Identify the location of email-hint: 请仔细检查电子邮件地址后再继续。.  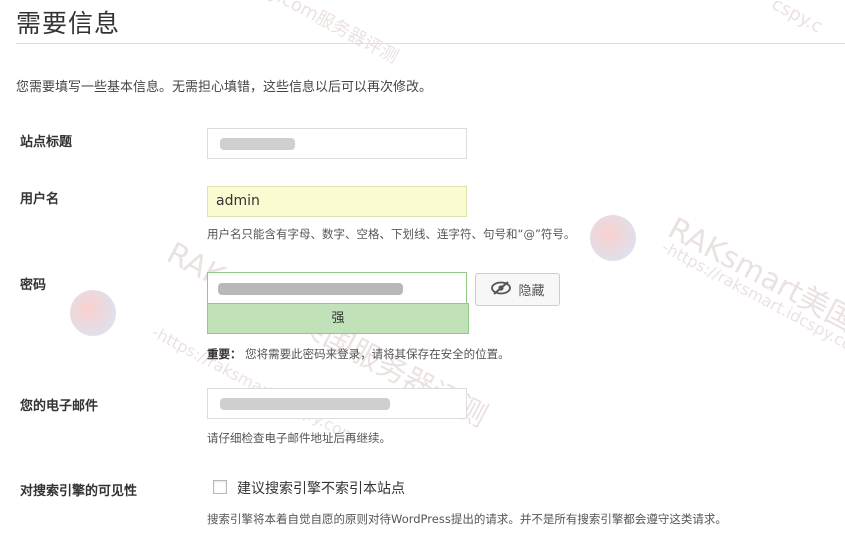
(299, 438).